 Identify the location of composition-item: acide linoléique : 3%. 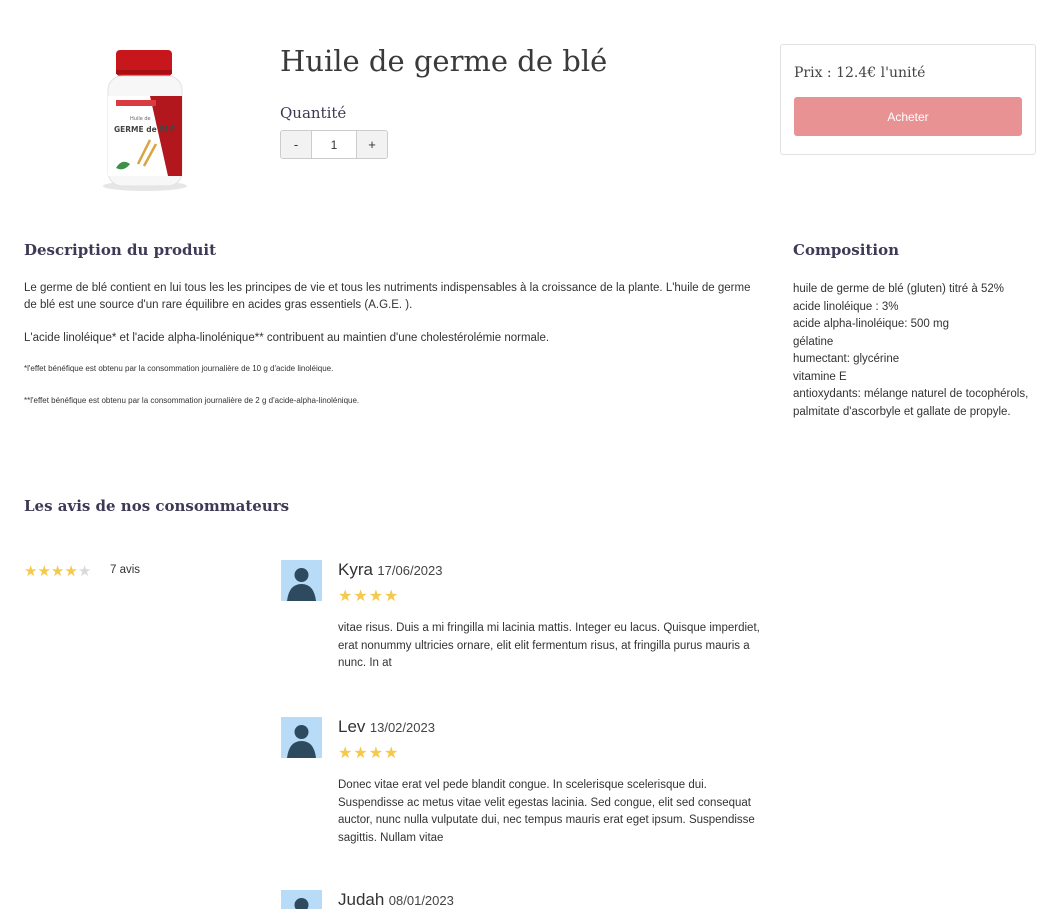
(846, 306).